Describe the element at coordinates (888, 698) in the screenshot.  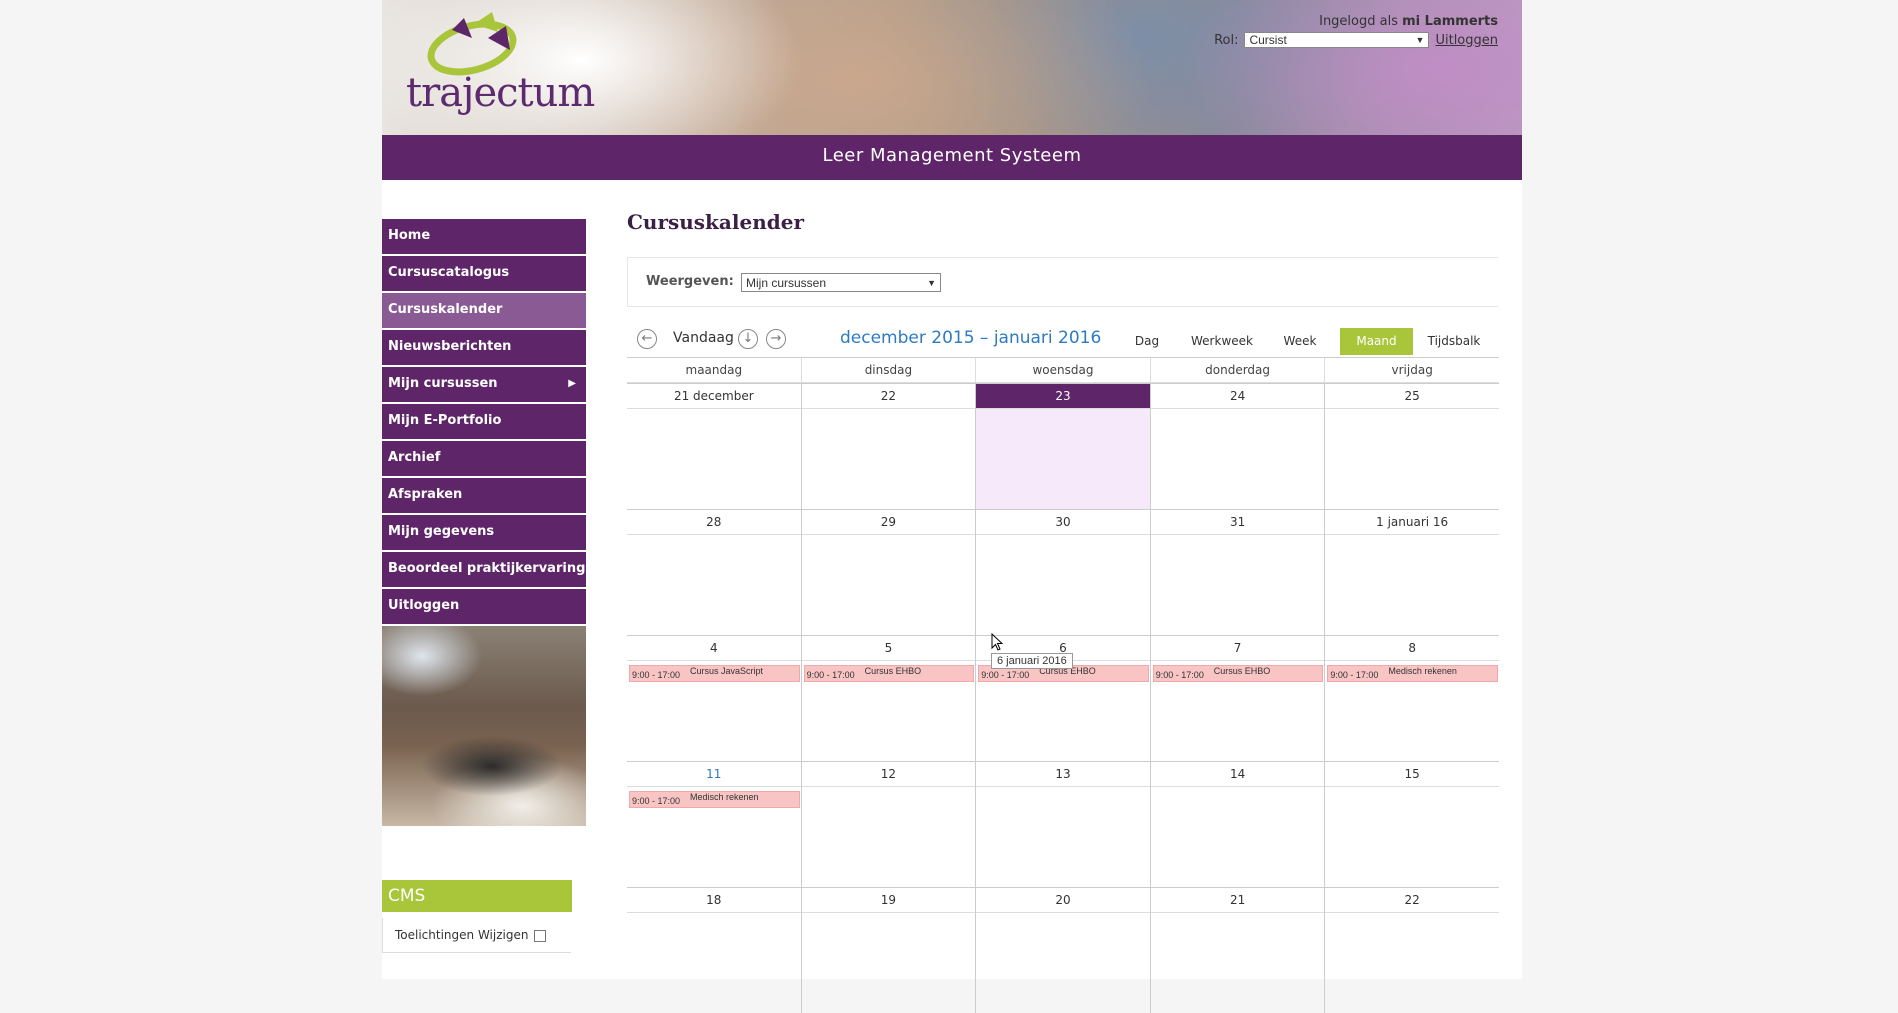
I see `calendar-day: 5 9:00 - 17:00 Cursus EHBO` at that location.